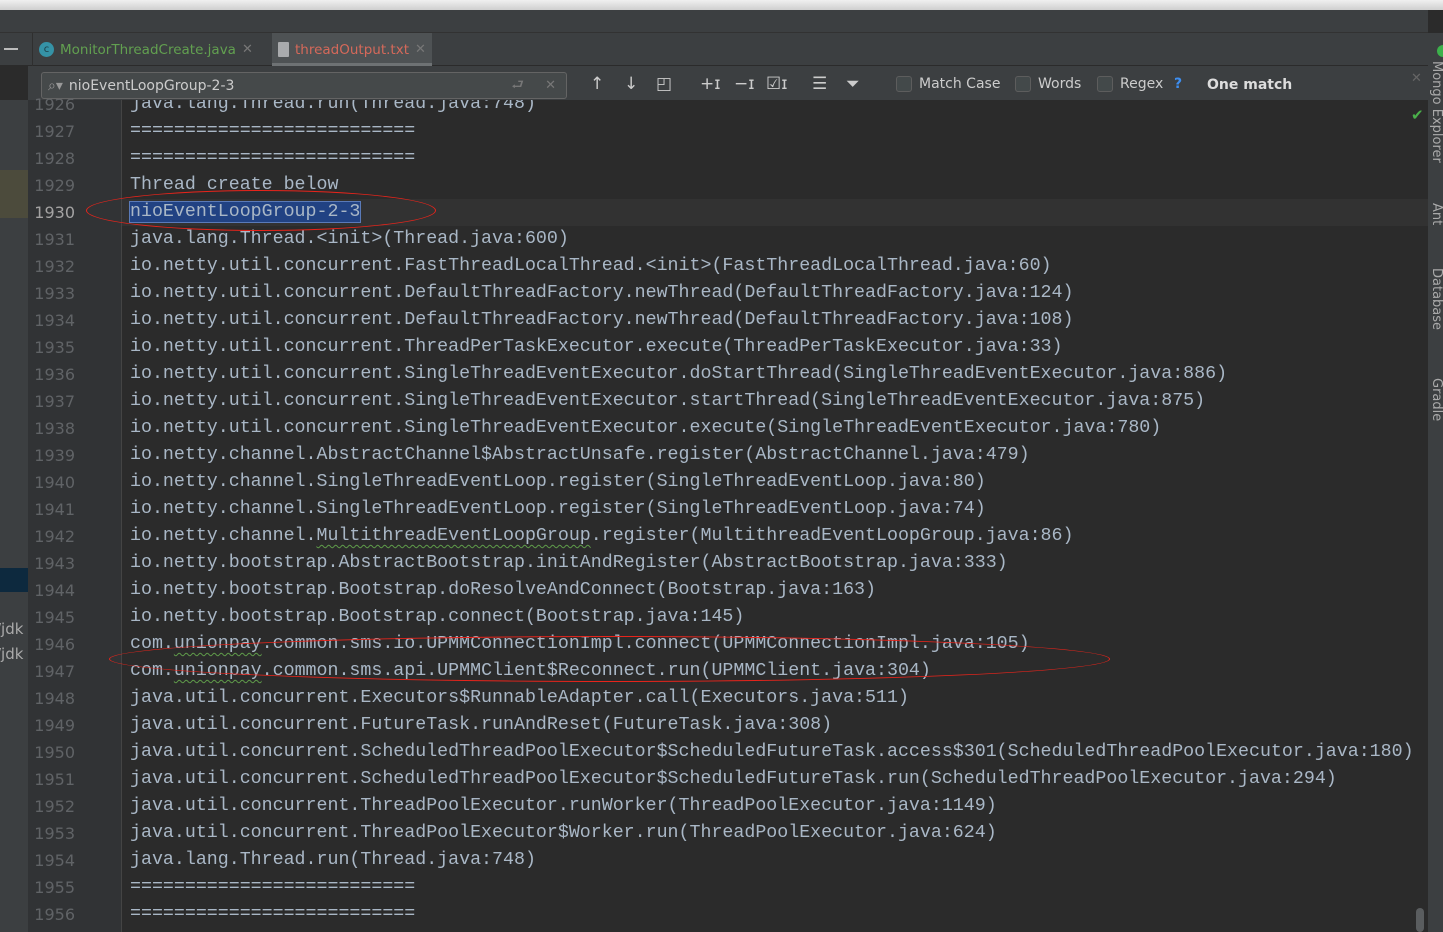  What do you see at coordinates (1436, 399) in the screenshot?
I see `tool-gradle: Gradle` at bounding box center [1436, 399].